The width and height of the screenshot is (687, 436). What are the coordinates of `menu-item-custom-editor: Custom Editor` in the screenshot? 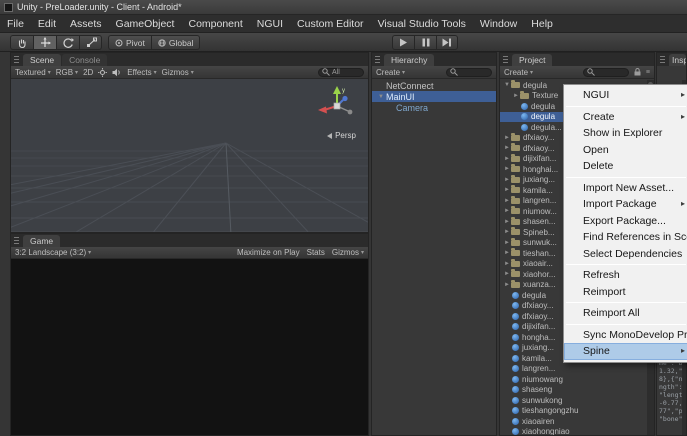 It's located at (330, 24).